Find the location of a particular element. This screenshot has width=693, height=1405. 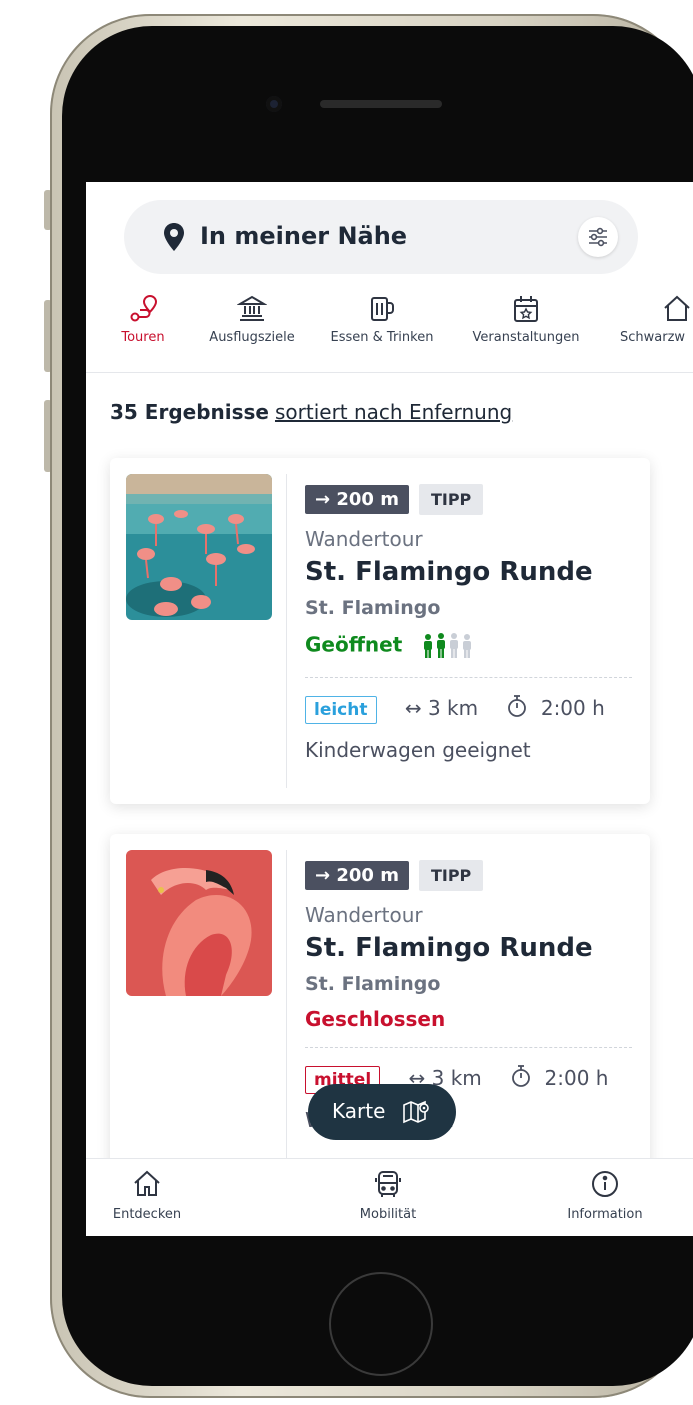

status-label: Geöffnet is located at coordinates (354, 644).